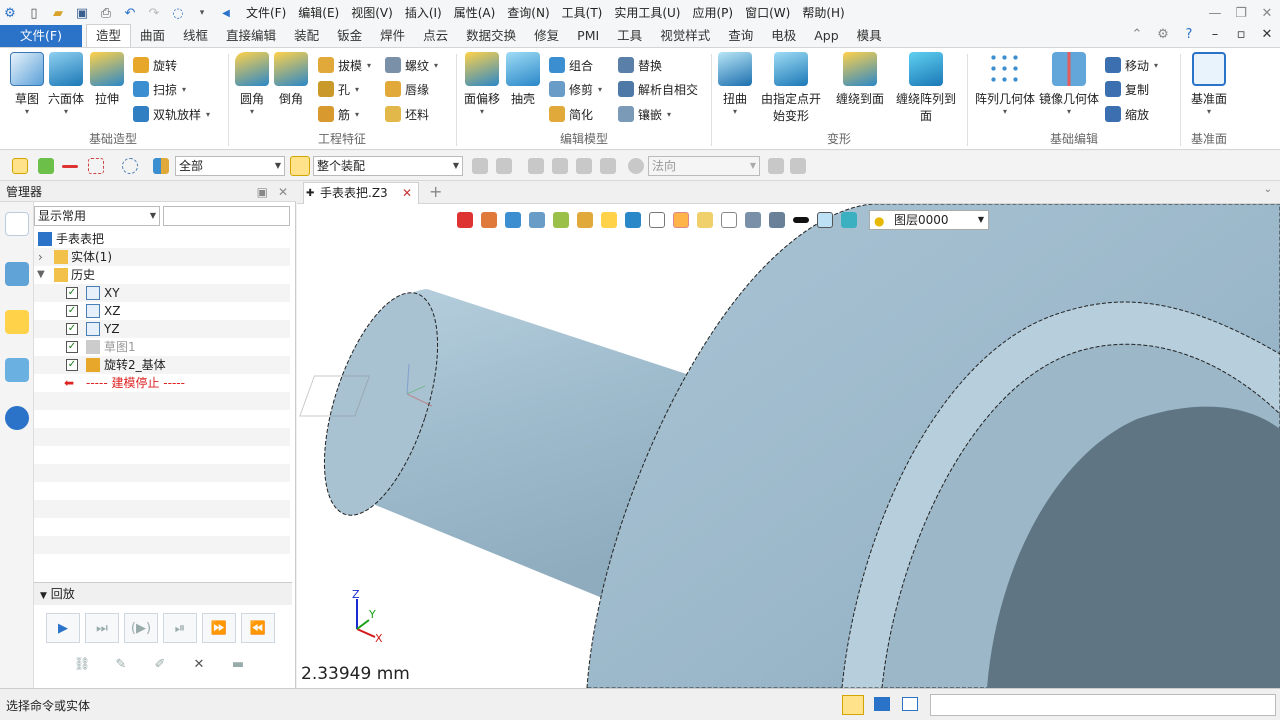 The width and height of the screenshot is (1280, 720). What do you see at coordinates (910, 704) in the screenshot?
I see `list-icon` at bounding box center [910, 704].